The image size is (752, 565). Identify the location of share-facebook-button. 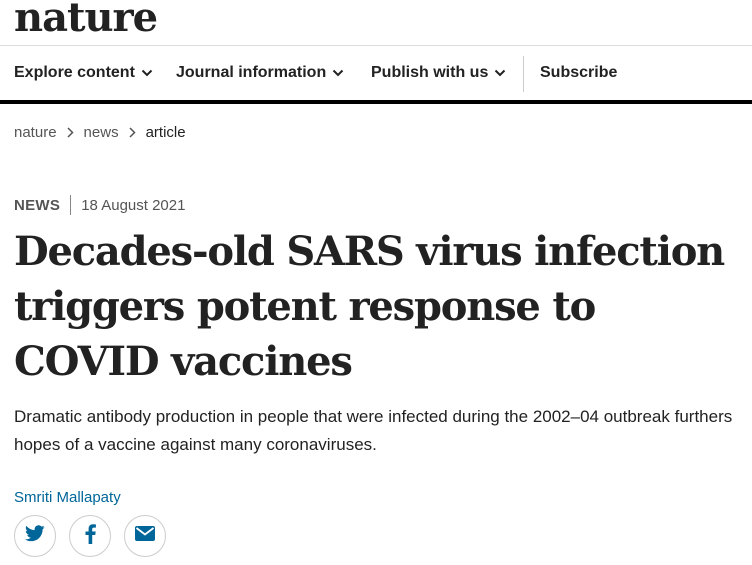
(90, 536).